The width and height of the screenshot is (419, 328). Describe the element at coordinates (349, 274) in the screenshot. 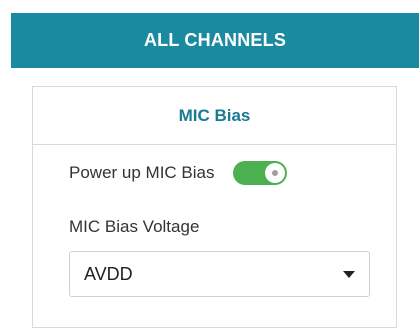

I see `chevron-down-icon` at that location.